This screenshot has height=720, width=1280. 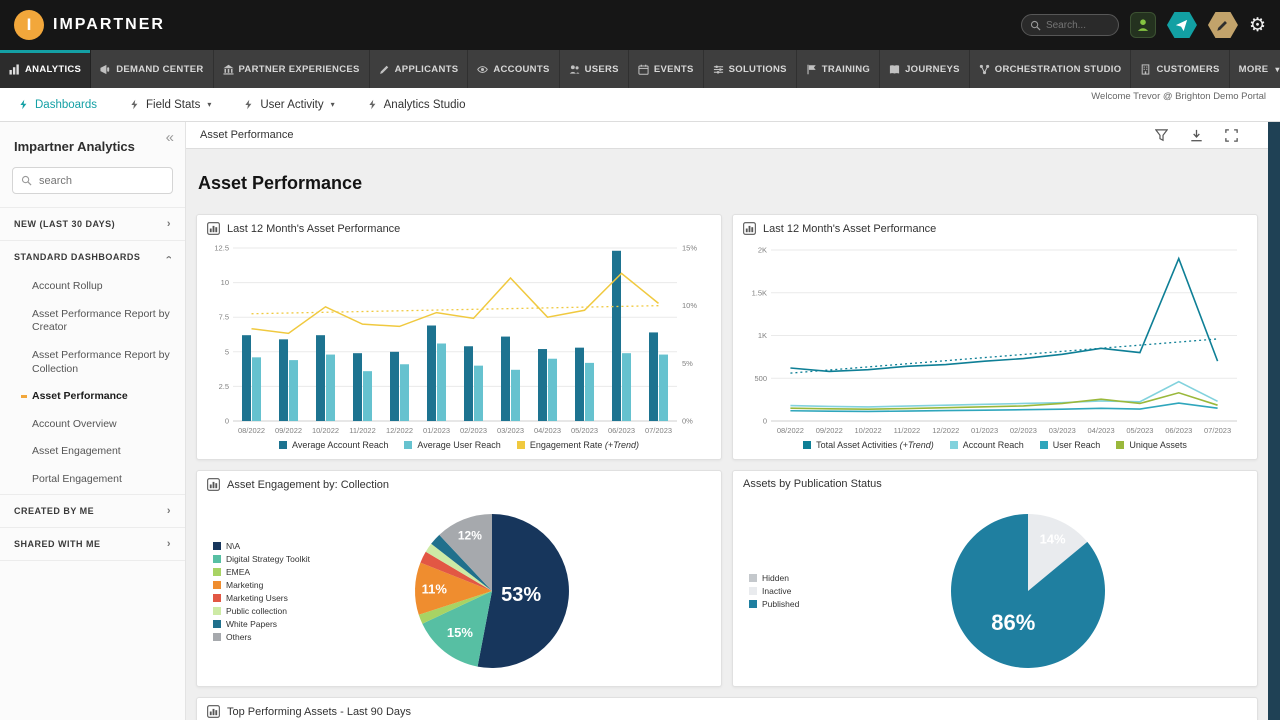 I want to click on global-search, so click(x=1069, y=25).